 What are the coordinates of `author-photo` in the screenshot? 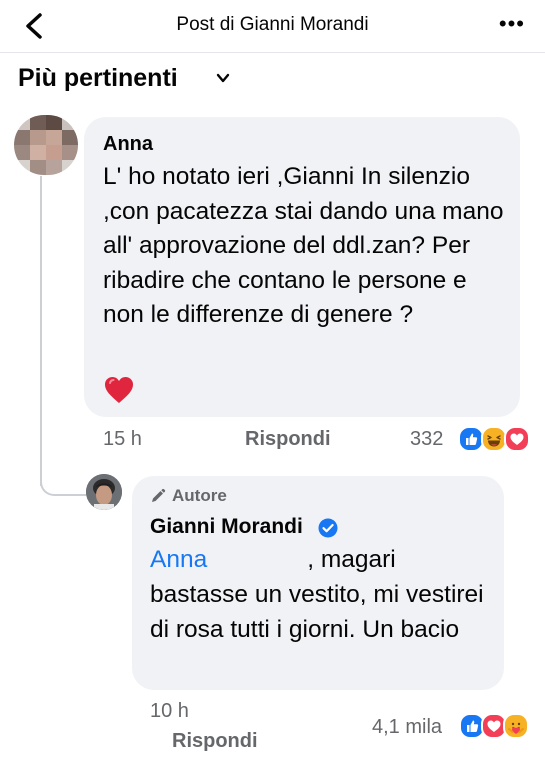 It's located at (104, 492).